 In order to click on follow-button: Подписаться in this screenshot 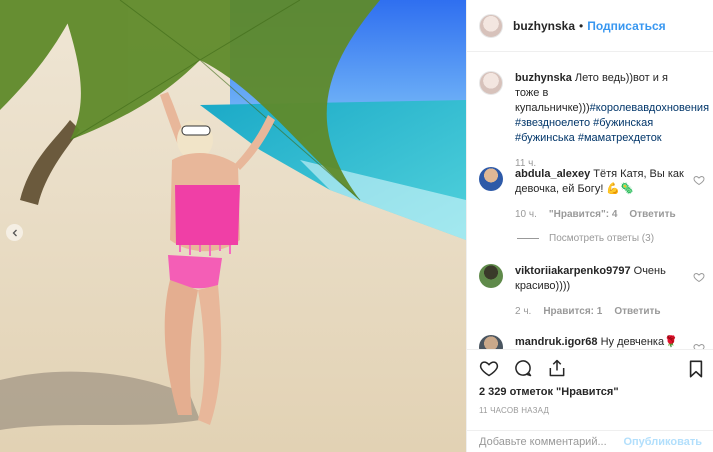, I will do `click(626, 26)`.